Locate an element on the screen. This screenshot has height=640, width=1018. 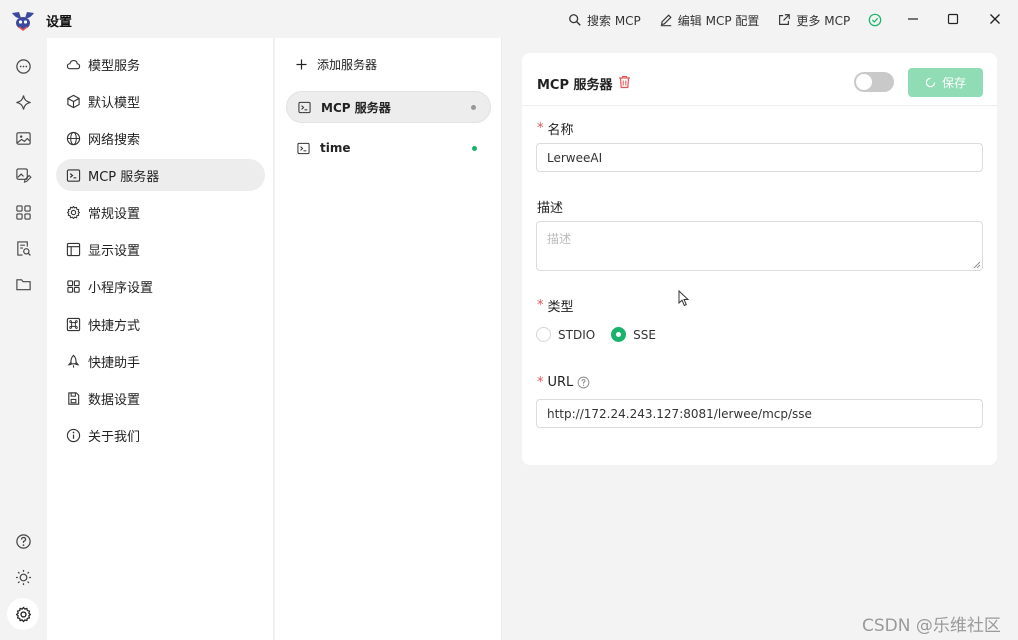
menu-item-label: 关于我们 is located at coordinates (114, 437).